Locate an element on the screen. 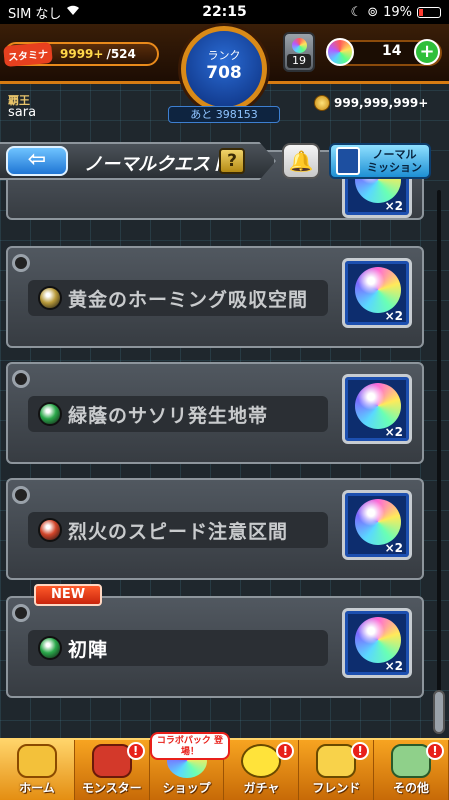  orb-count: 14 is located at coordinates (392, 51).